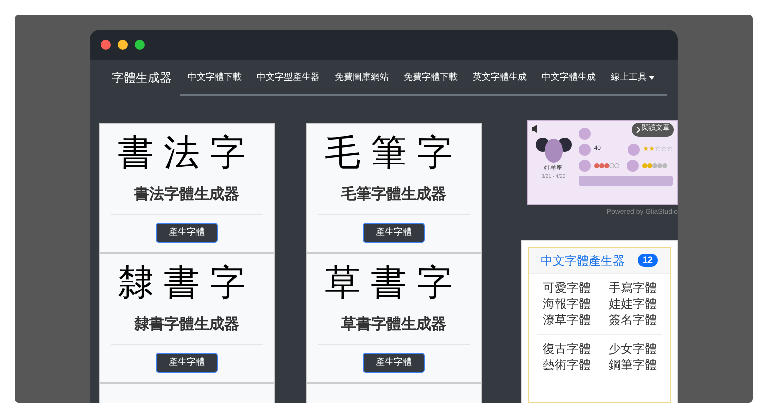 The height and width of the screenshot is (418, 768). I want to click on card-title: 書法字體生成器, so click(187, 194).